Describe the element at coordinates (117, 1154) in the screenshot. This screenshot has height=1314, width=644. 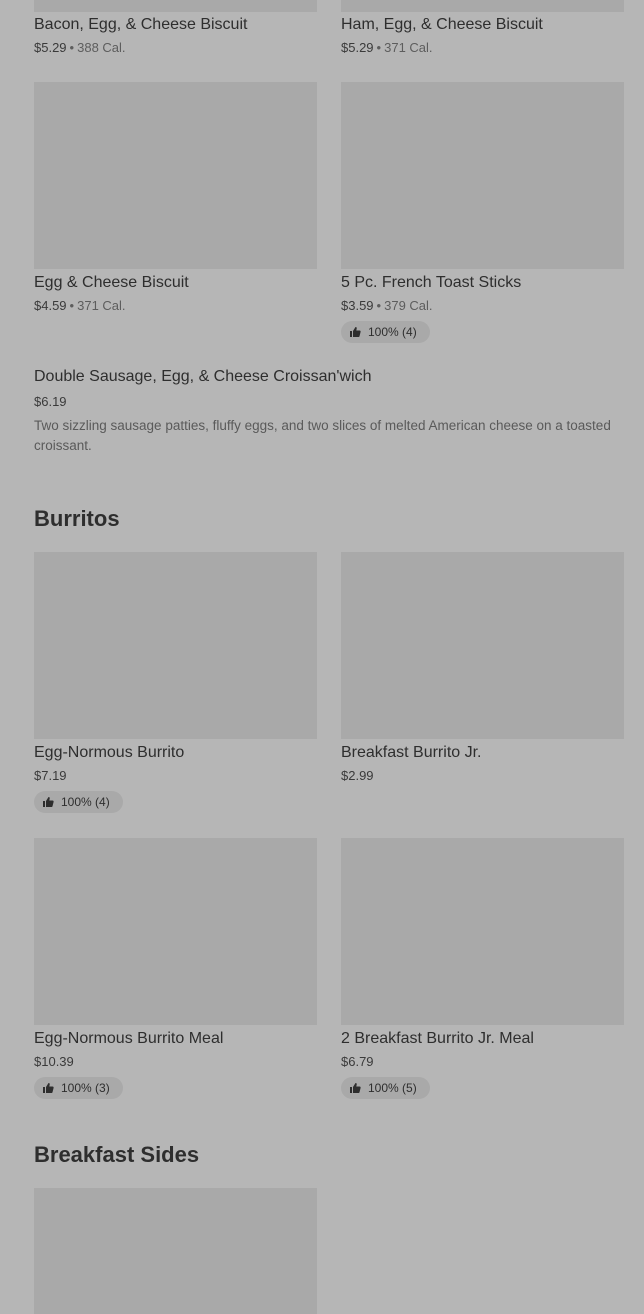
I see `section-title-breakfast-sides: Breakfast Sides` at that location.